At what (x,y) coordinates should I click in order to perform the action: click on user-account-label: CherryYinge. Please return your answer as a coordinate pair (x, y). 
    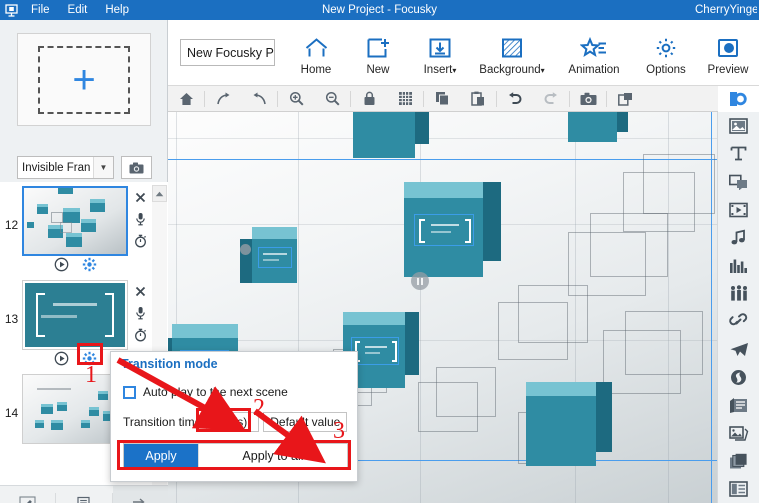
    Looking at the image, I should click on (726, 10).